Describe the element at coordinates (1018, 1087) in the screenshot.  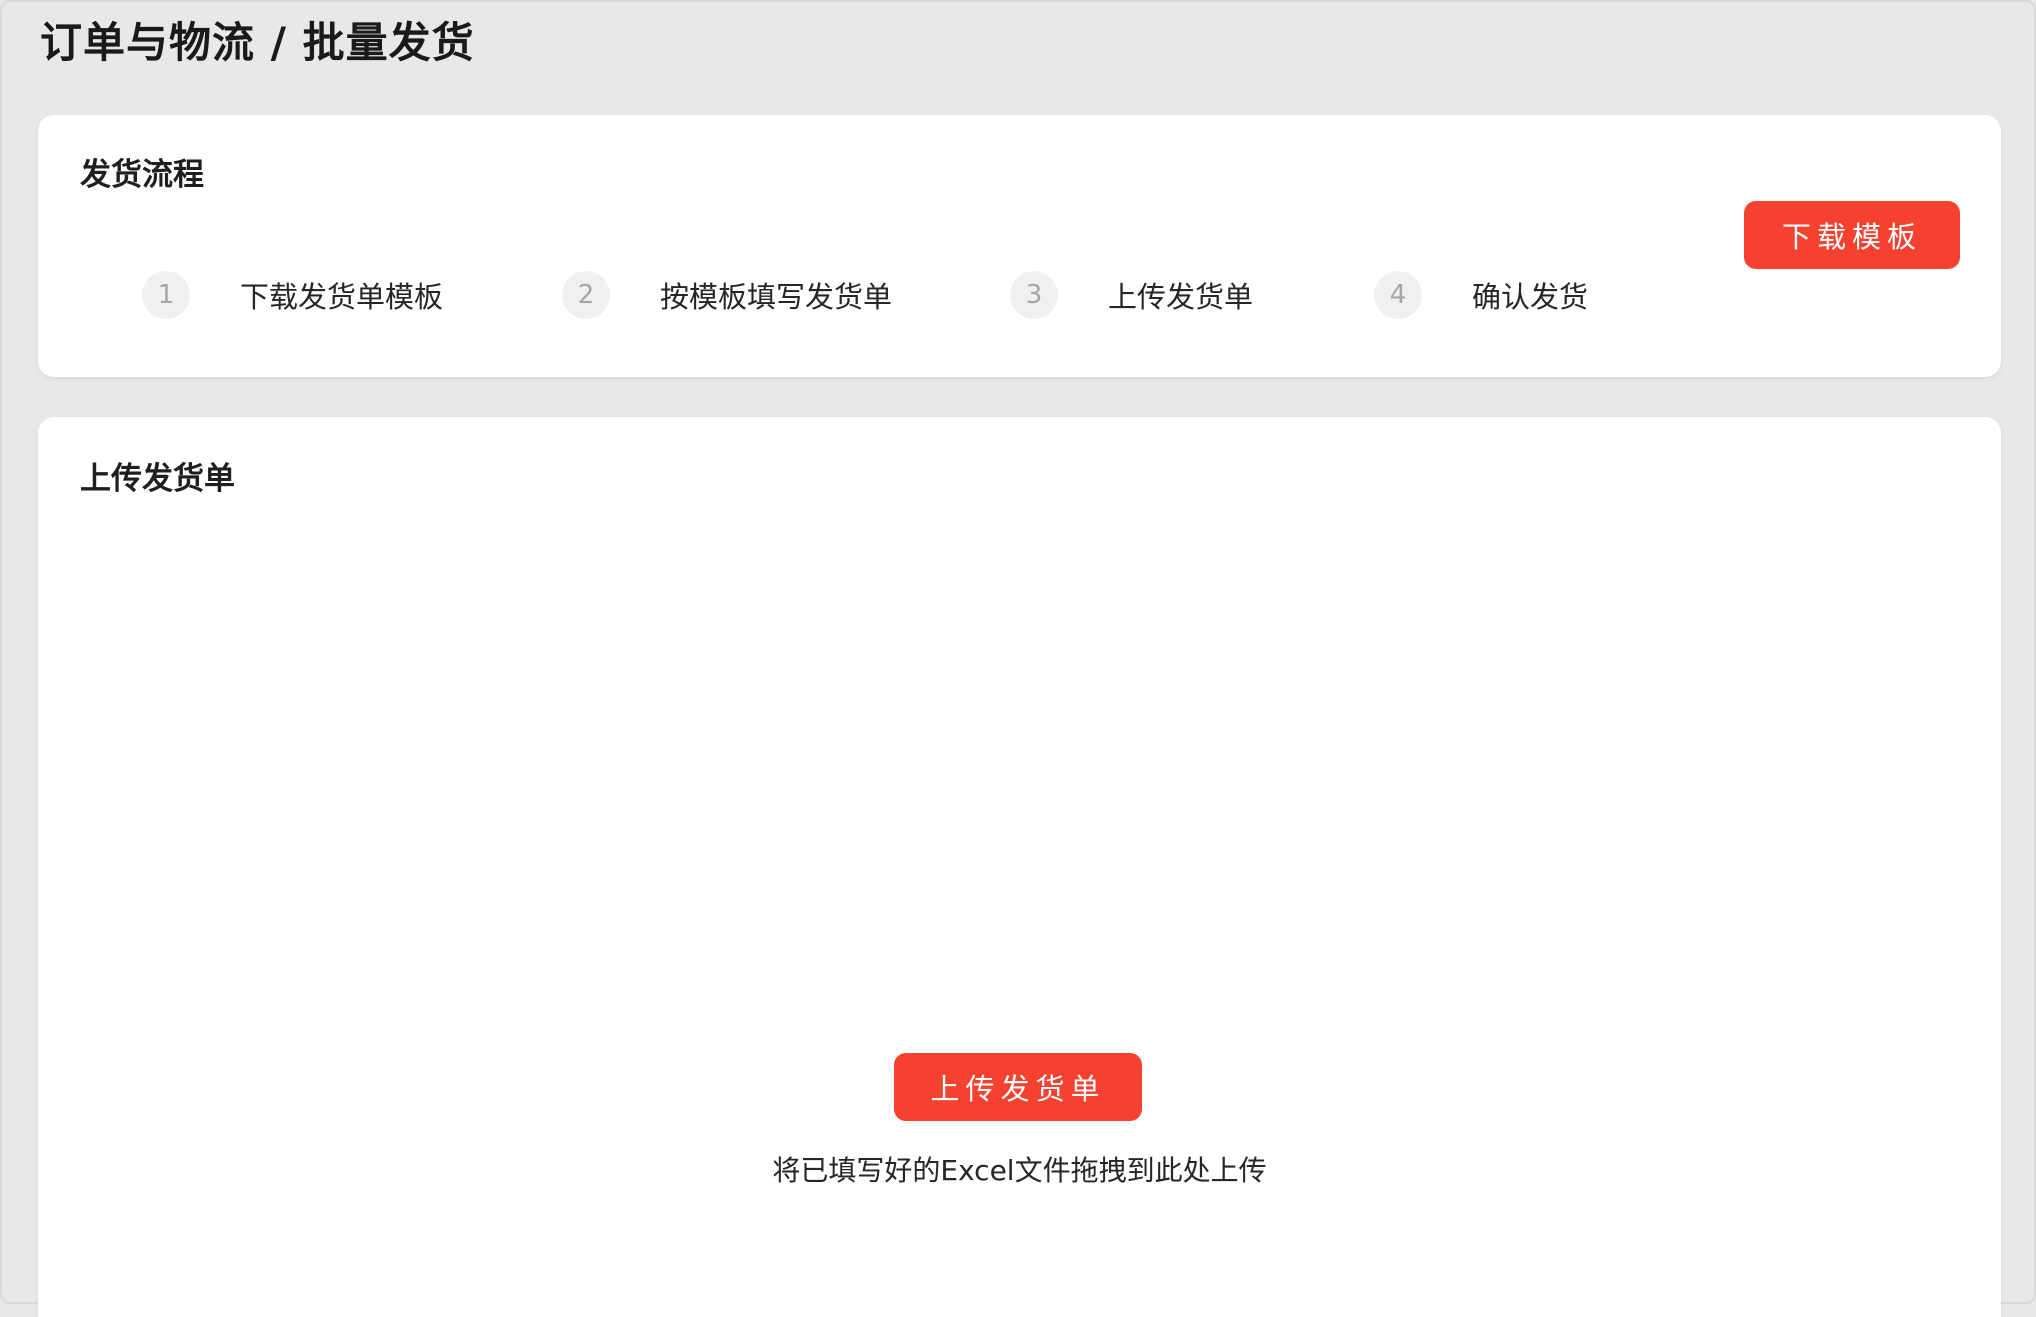
I see `upload-shipping-button: 上传发货单` at that location.